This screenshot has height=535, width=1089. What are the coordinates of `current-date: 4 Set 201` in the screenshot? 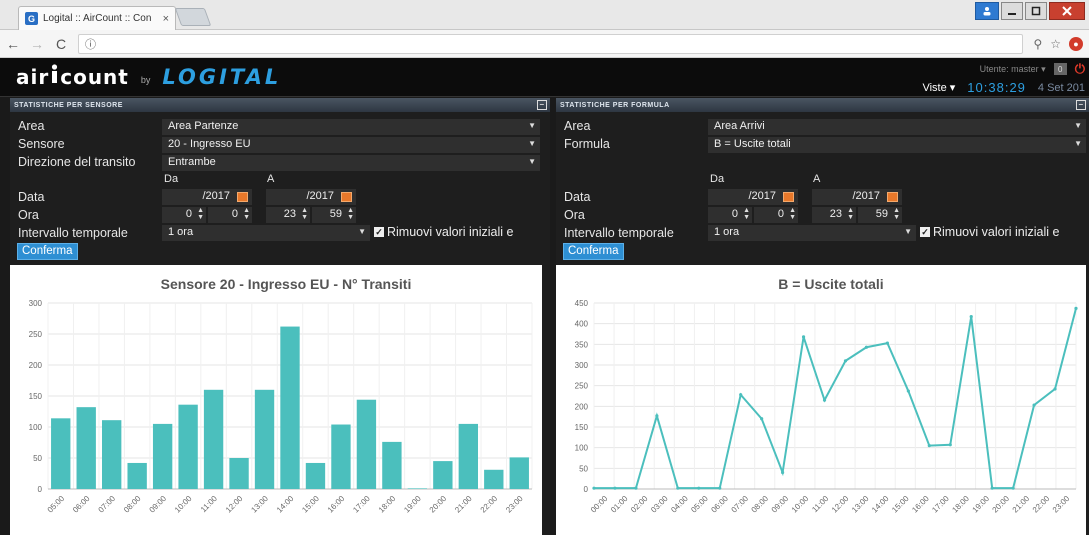 It's located at (1061, 87).